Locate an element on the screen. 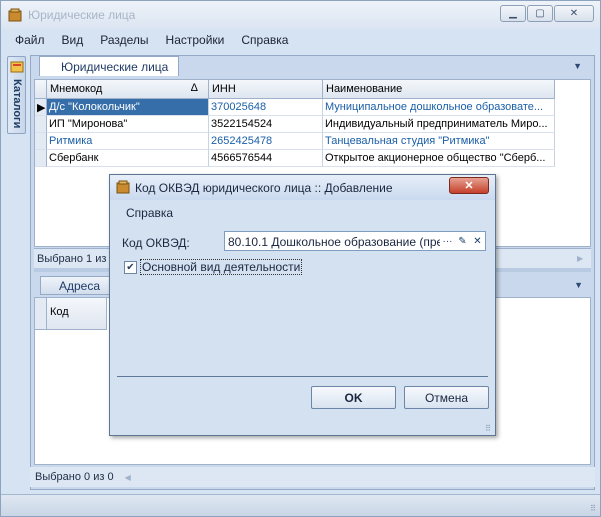 This screenshot has height=517, width=601. cell-mnemo: Сбербанк is located at coordinates (128, 158).